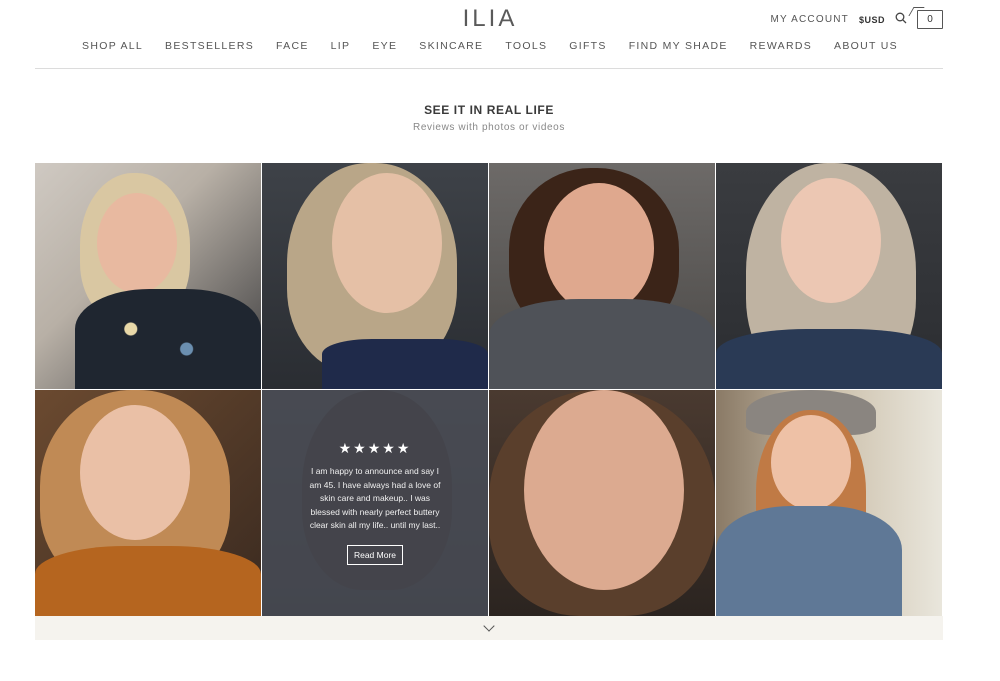  What do you see at coordinates (856, 19) in the screenshot?
I see `utility-nav: MY ACCOUNT $USD 0` at bounding box center [856, 19].